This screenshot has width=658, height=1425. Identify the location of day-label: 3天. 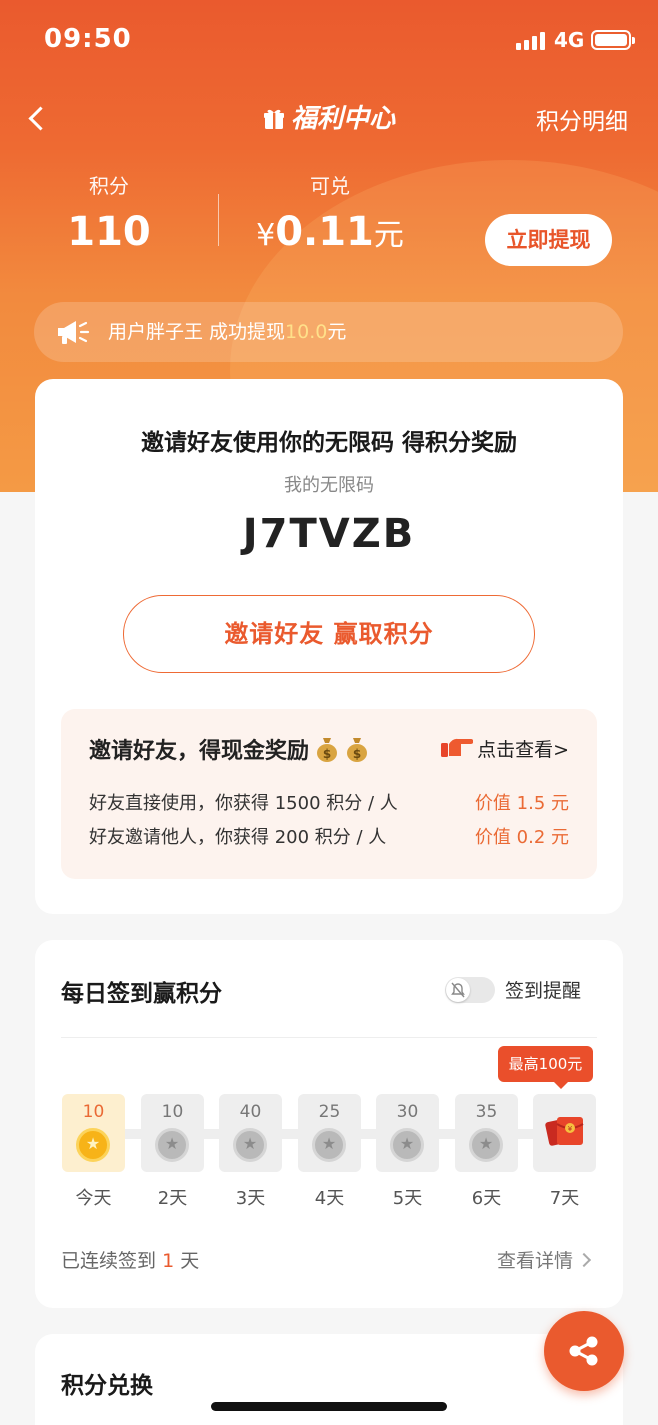
(250, 1198).